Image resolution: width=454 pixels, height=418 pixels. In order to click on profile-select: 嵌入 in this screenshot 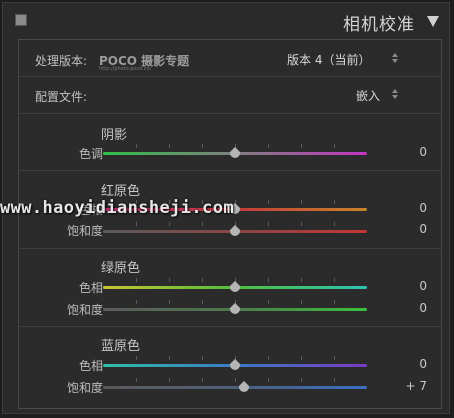, I will do `click(368, 95)`.